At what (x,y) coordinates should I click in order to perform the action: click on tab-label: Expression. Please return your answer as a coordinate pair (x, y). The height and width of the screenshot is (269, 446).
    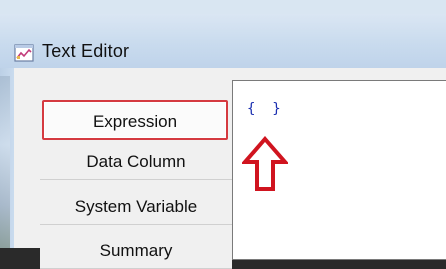
    Looking at the image, I should click on (135, 121).